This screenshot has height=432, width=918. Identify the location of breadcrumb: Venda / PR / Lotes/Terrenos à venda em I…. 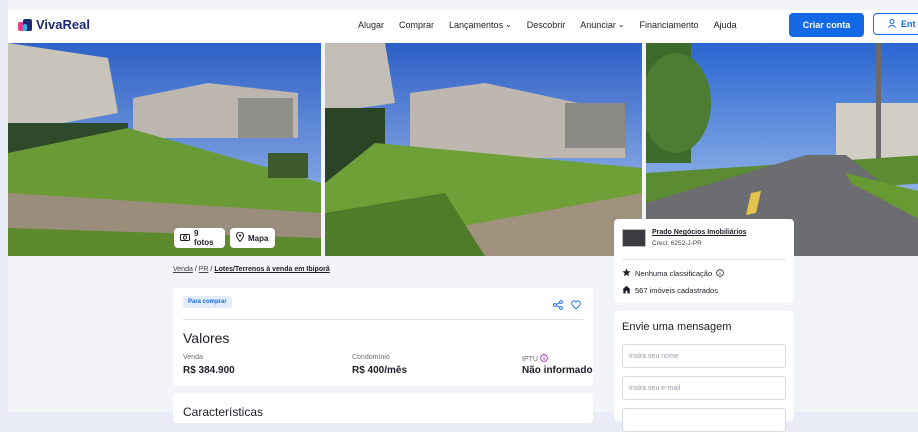
(251, 269).